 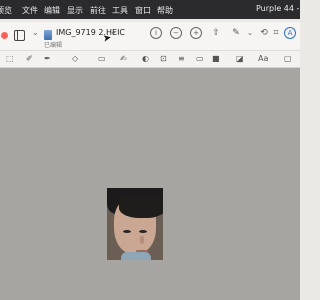 I want to click on document-status: 已编辑, so click(x=53, y=45).